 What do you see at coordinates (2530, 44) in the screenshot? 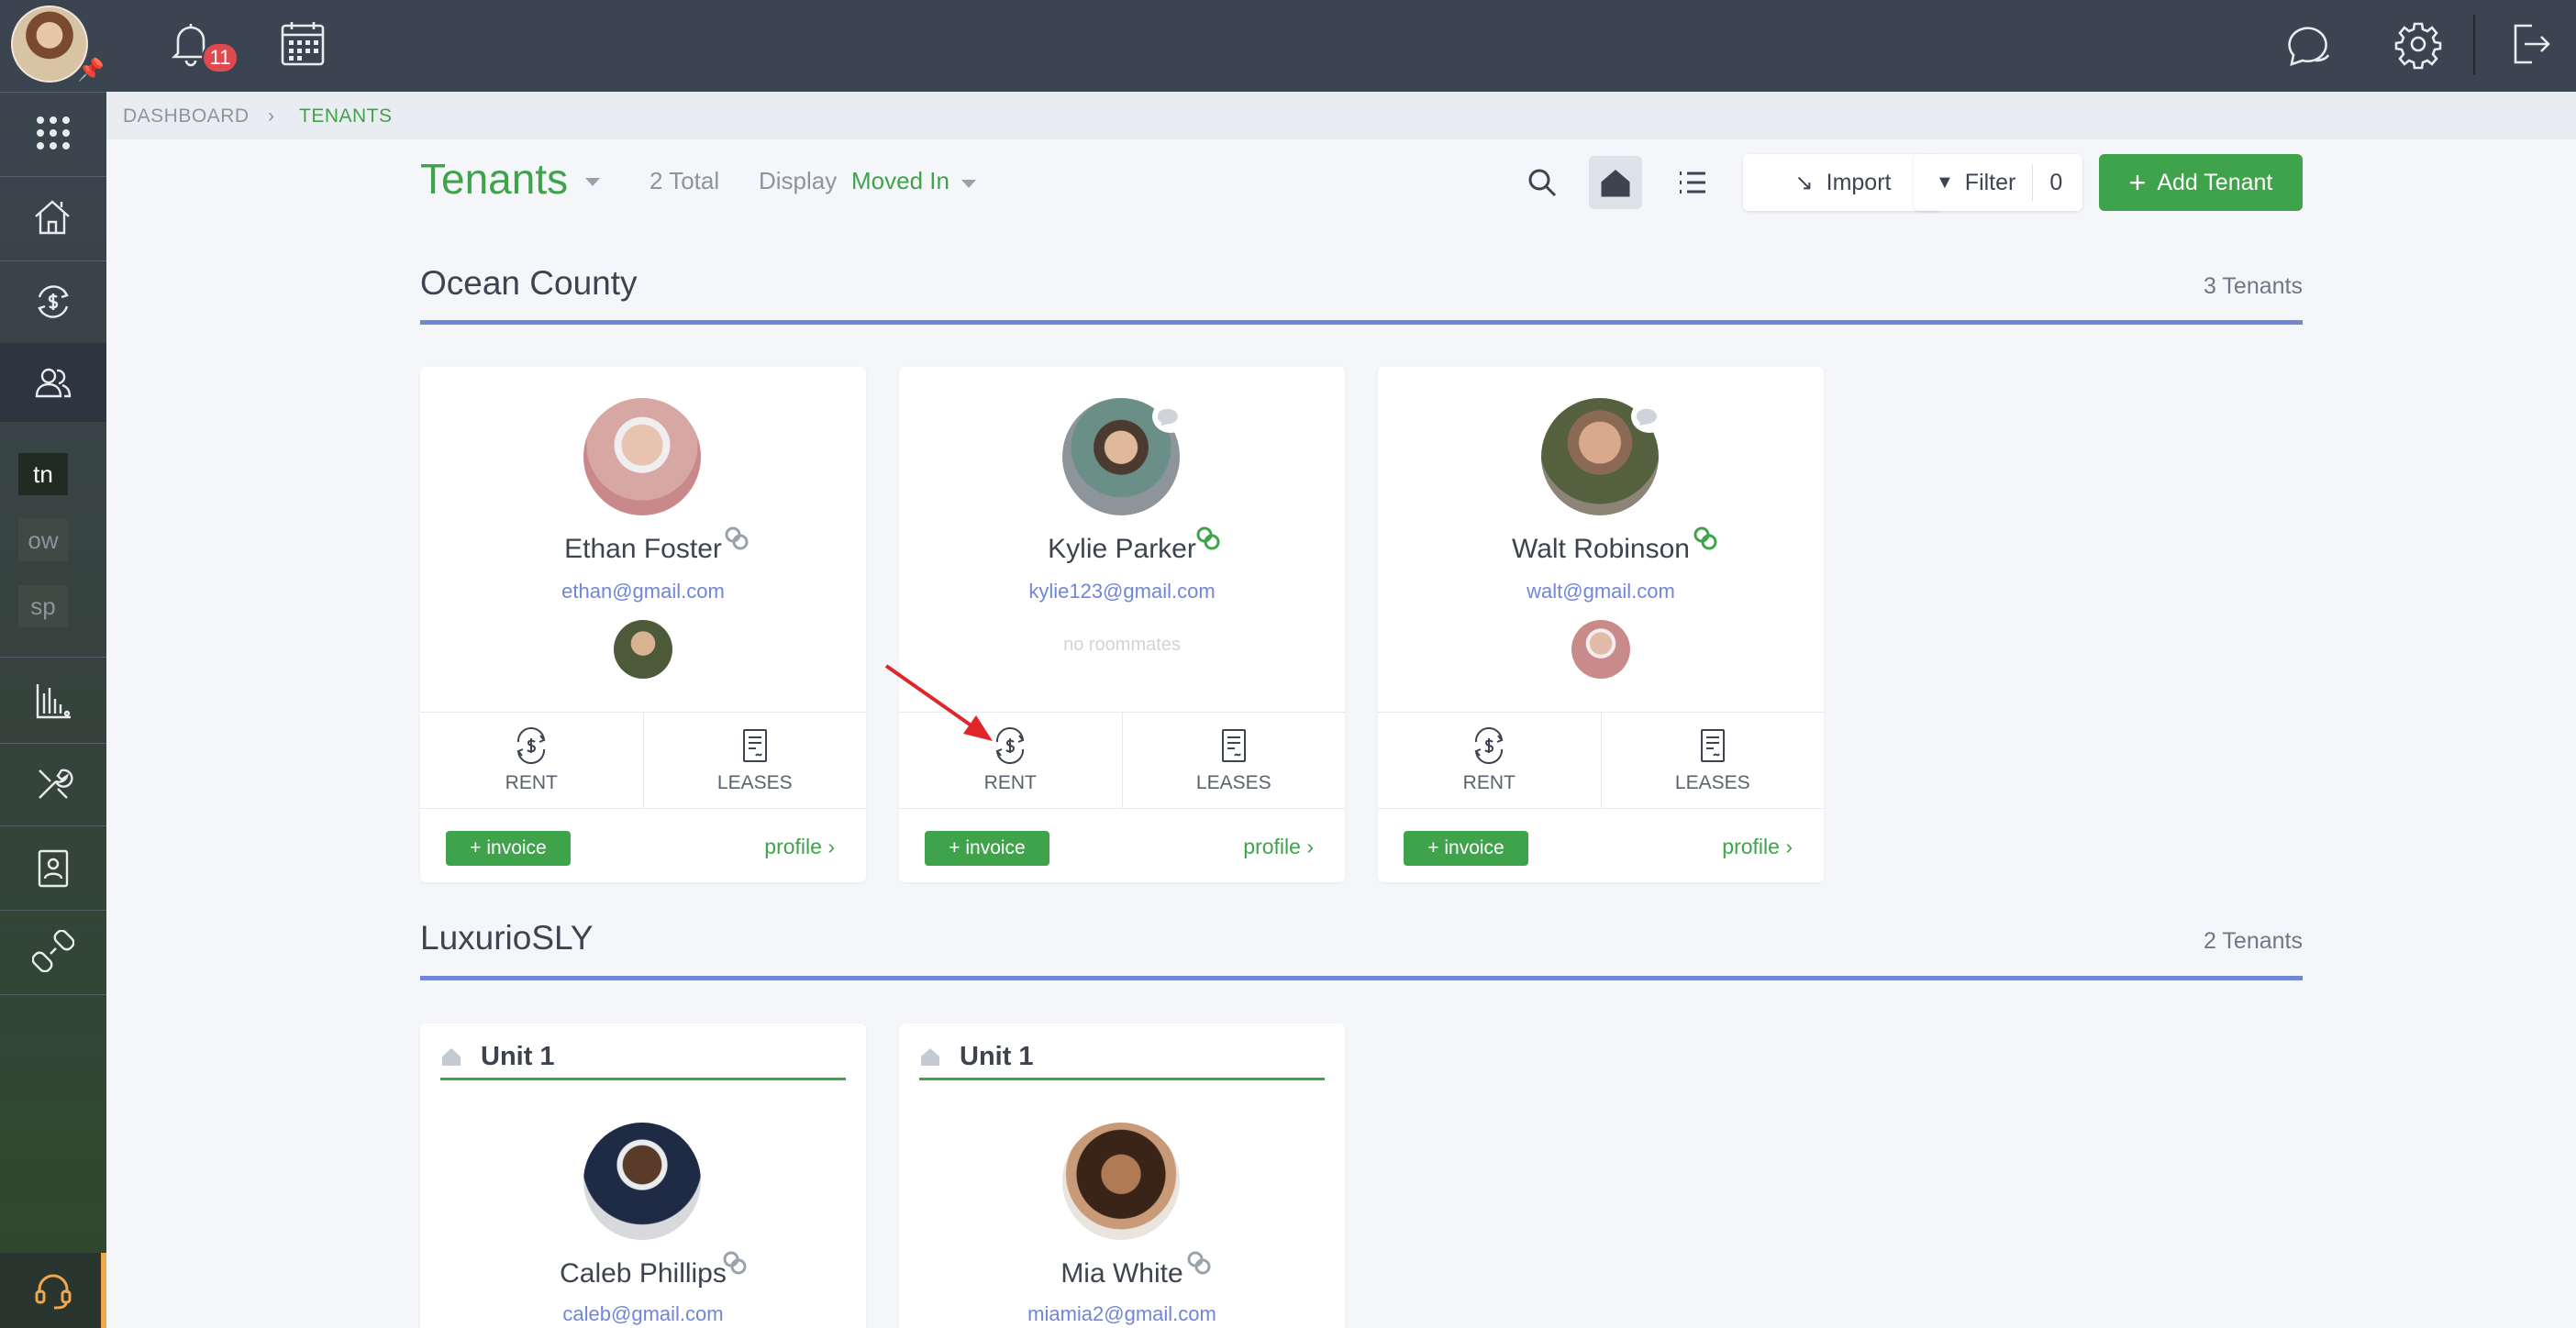
I see `logout-icon` at bounding box center [2530, 44].